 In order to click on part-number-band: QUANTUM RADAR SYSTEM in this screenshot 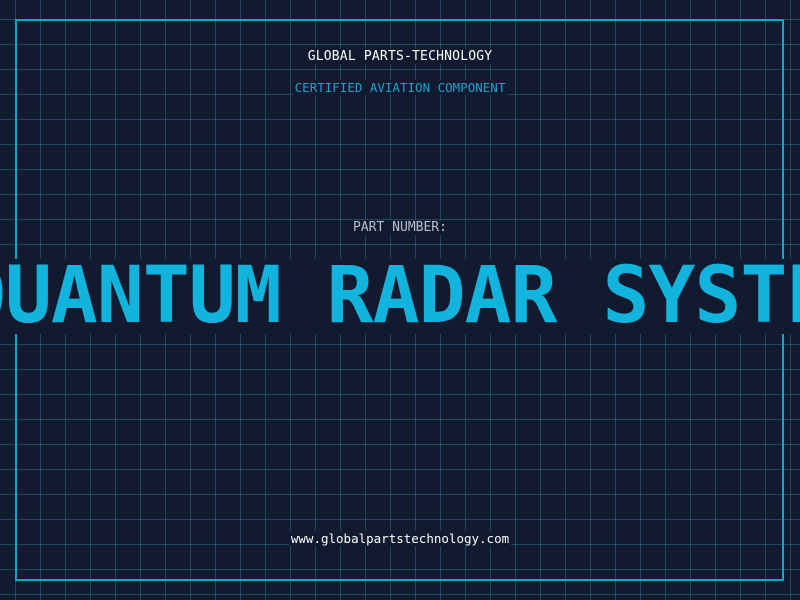, I will do `click(400, 296)`.